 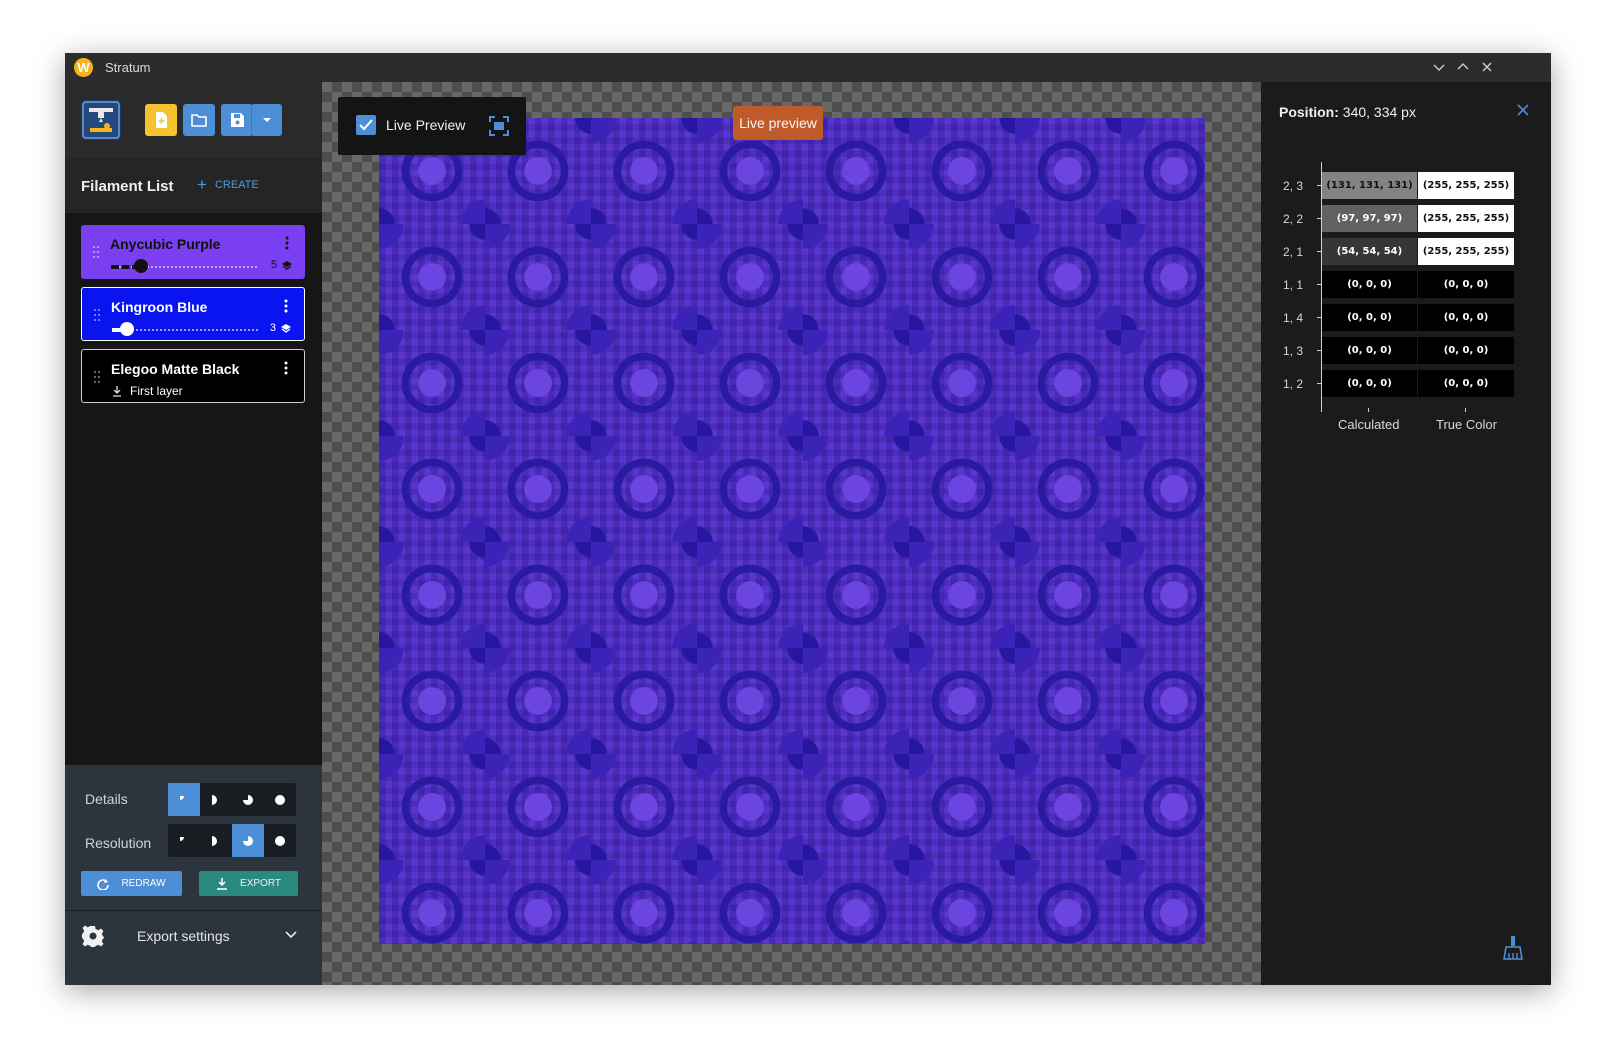 What do you see at coordinates (1463, 67) in the screenshot?
I see `maximize-button` at bounding box center [1463, 67].